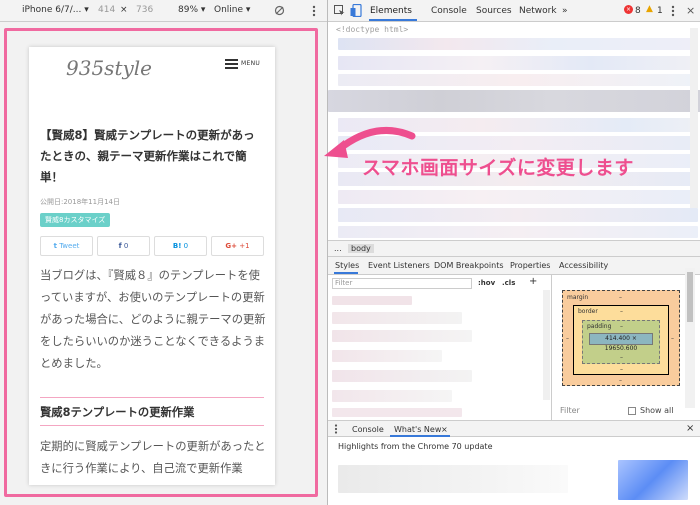 The height and width of the screenshot is (505, 700). Describe the element at coordinates (599, 326) in the screenshot. I see `padding-label: padding` at that location.